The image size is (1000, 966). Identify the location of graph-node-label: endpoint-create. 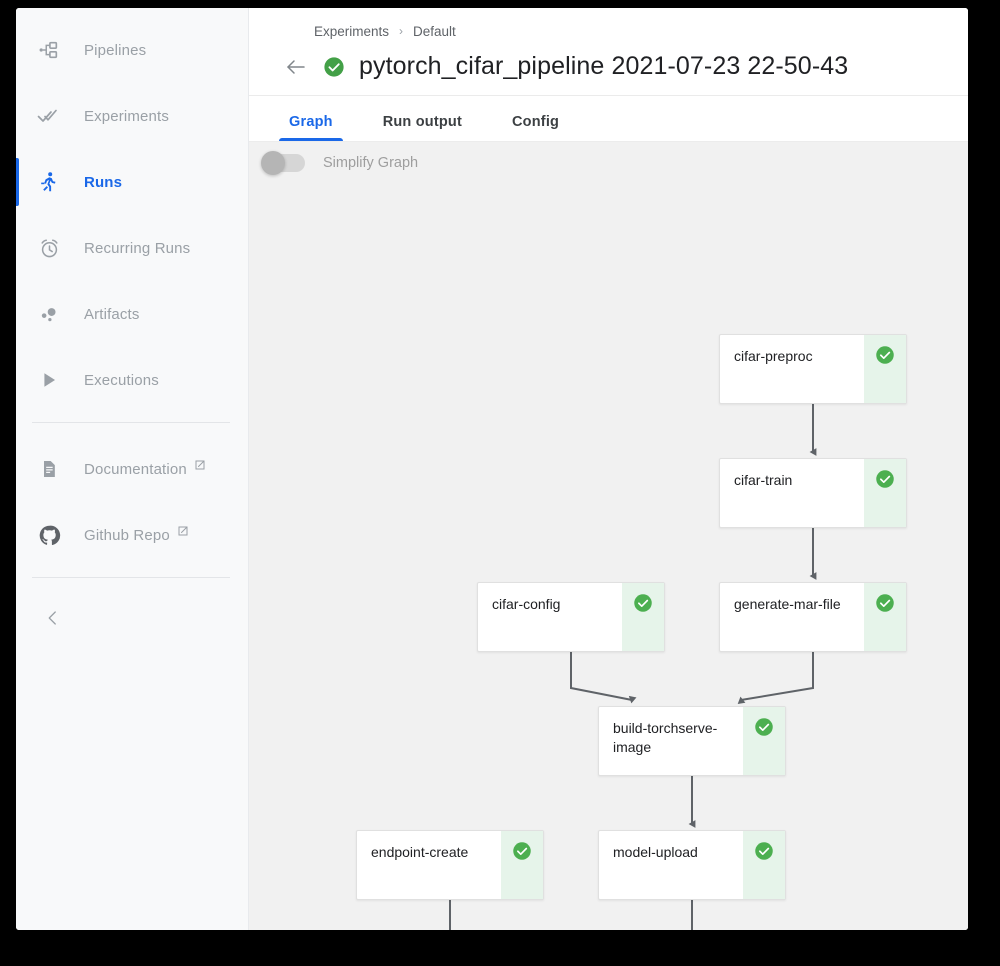
(420, 852).